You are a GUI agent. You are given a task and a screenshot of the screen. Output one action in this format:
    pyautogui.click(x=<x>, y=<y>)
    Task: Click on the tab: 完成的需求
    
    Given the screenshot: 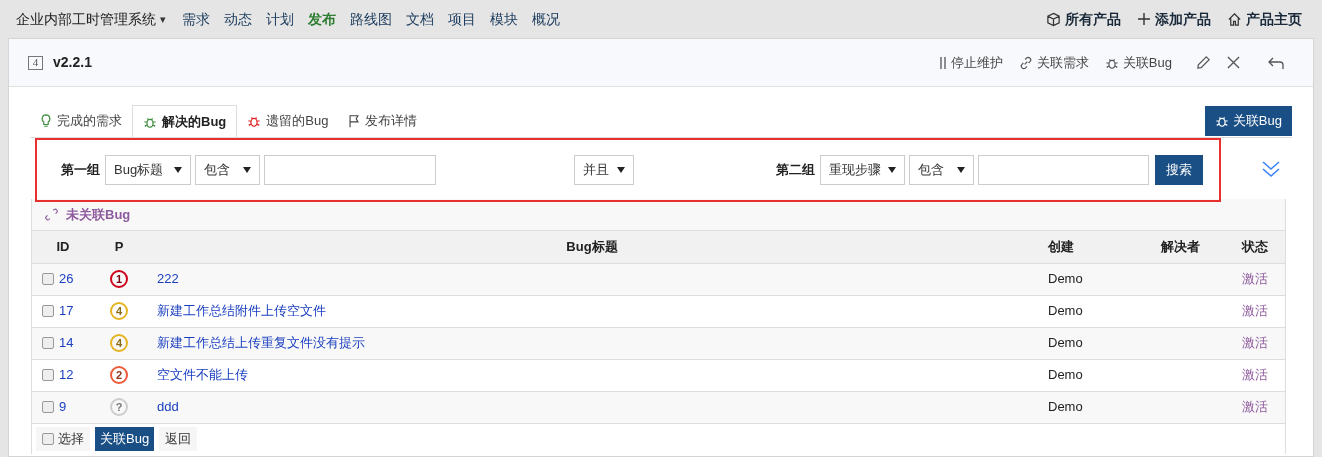 What is the action you would take?
    pyautogui.click(x=81, y=121)
    